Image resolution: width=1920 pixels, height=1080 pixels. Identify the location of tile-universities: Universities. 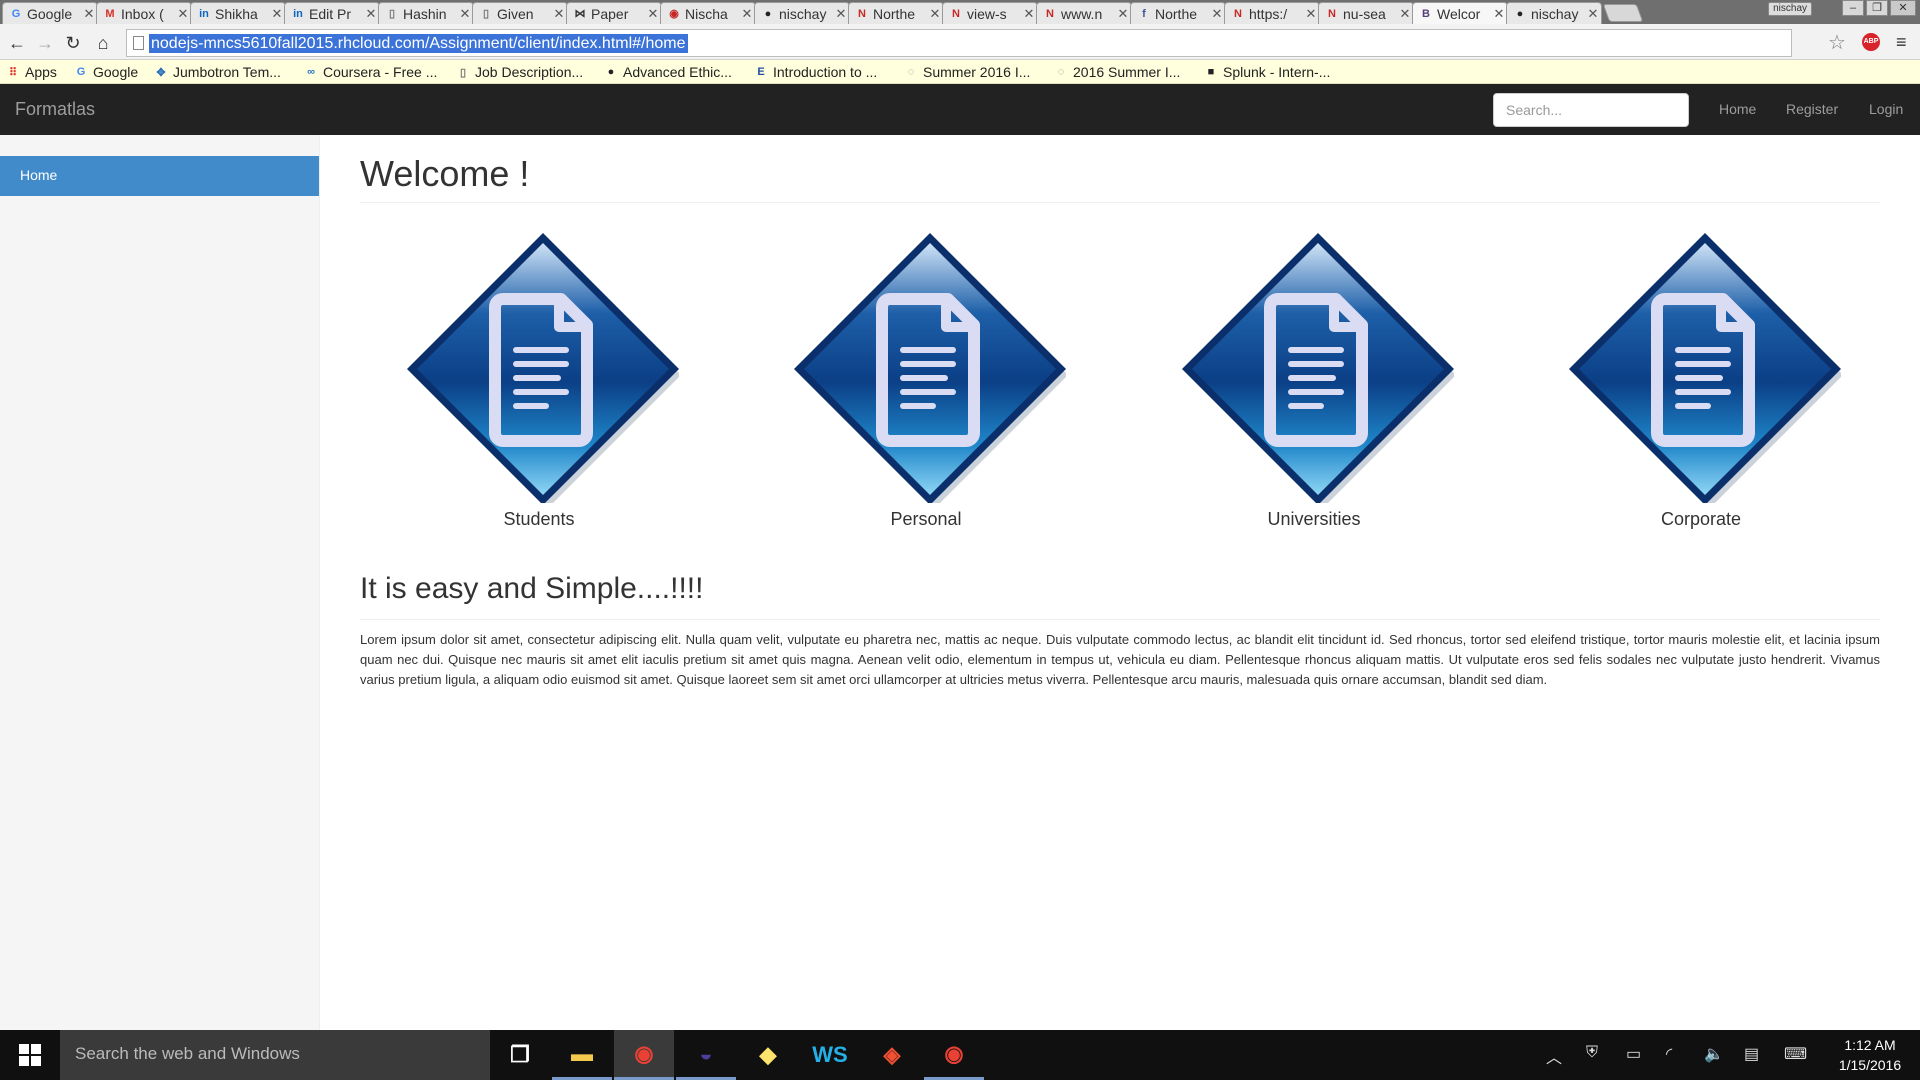
(1314, 376).